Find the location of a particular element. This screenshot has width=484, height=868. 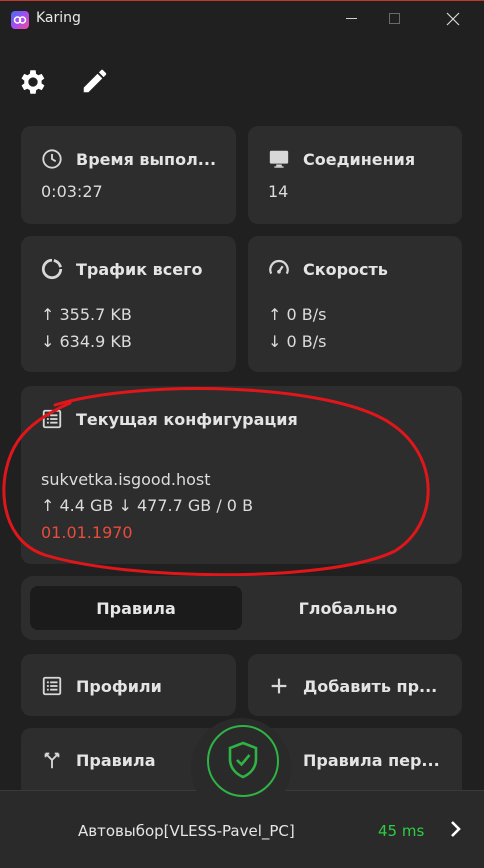

app-logo-icon is located at coordinates (20, 20).